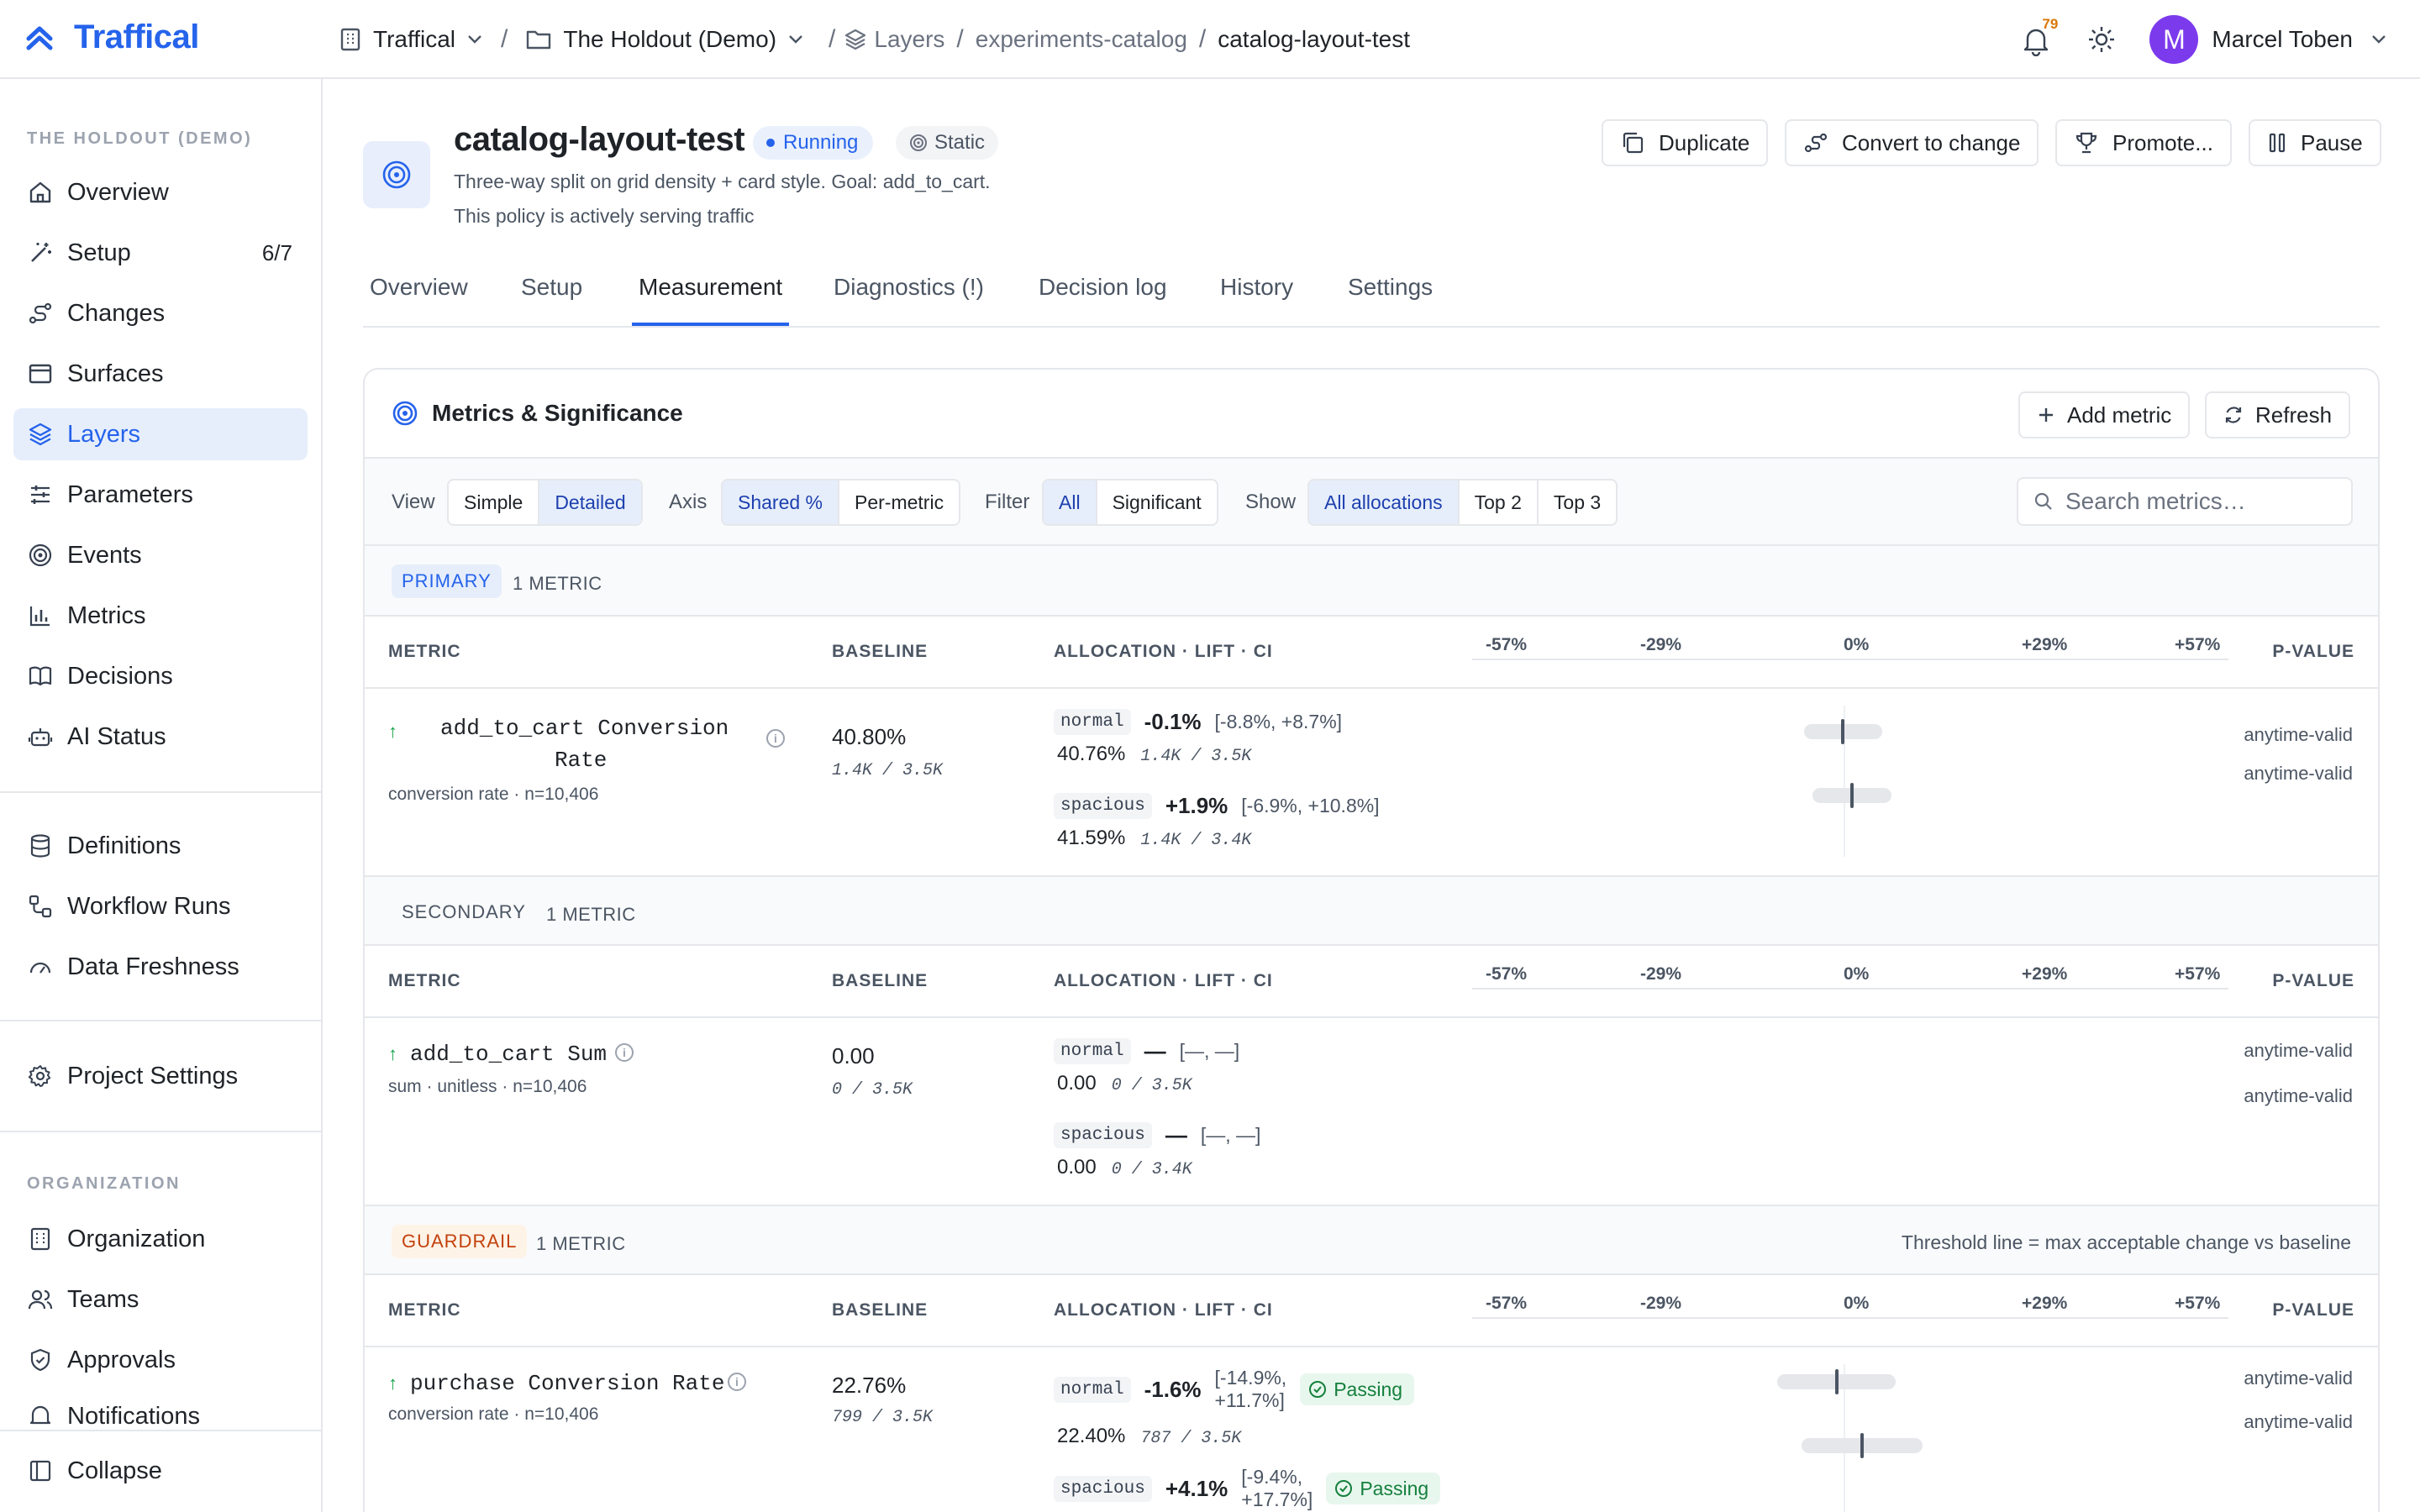 The height and width of the screenshot is (1512, 2420). Describe the element at coordinates (1499, 502) in the screenshot. I see `show-top-2-option: Top 2` at that location.